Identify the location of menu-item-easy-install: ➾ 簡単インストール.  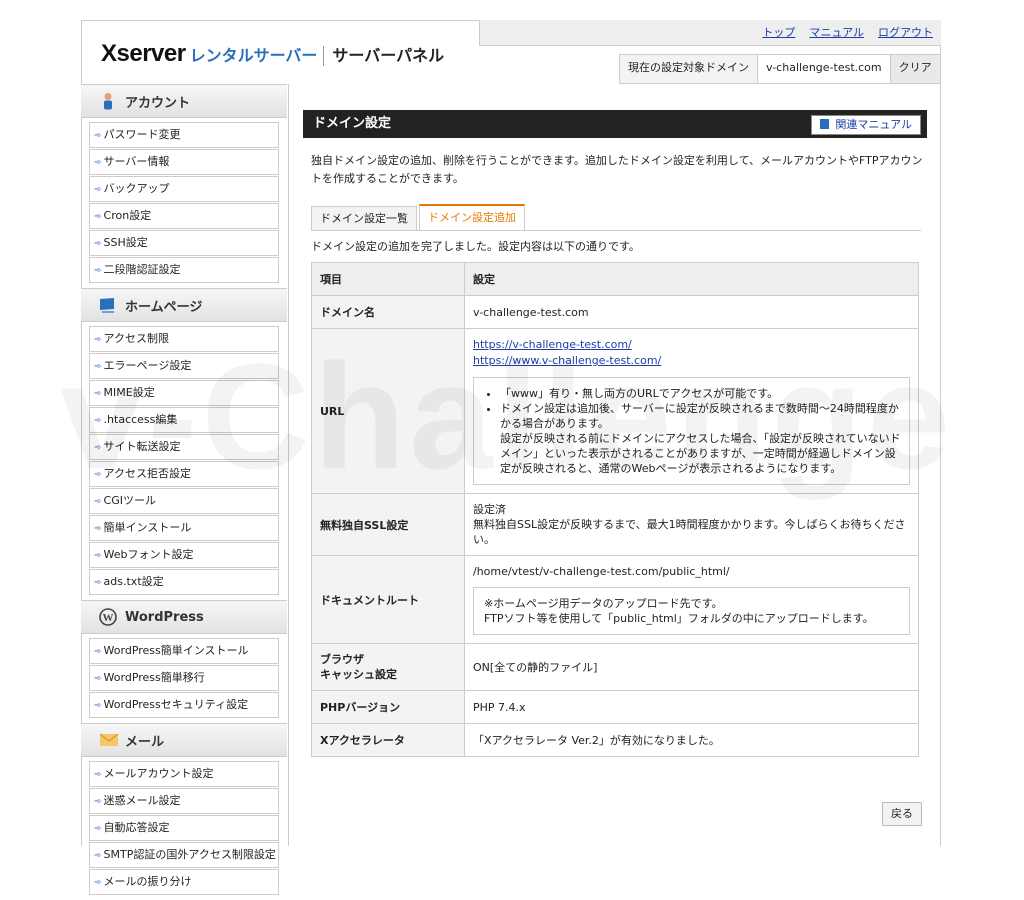
(184, 528).